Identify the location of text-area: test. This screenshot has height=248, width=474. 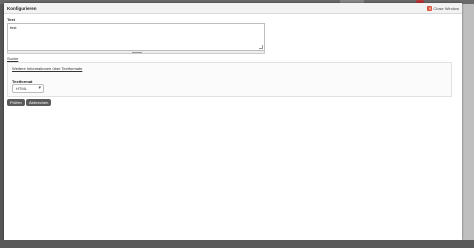
(136, 37).